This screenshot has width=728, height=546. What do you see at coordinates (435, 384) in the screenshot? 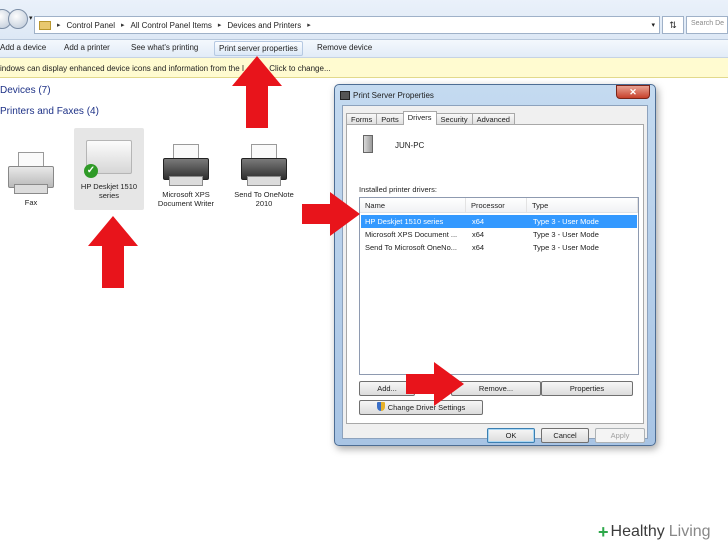
I see `right-arrow-remove-icon` at bounding box center [435, 384].